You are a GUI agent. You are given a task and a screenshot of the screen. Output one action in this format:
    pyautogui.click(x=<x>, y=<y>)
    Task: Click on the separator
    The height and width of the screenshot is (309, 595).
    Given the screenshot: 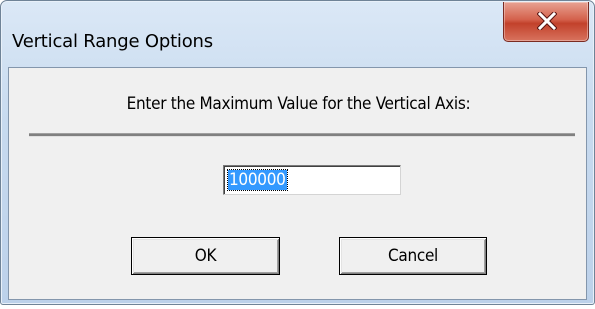 What is the action you would take?
    pyautogui.click(x=302, y=135)
    